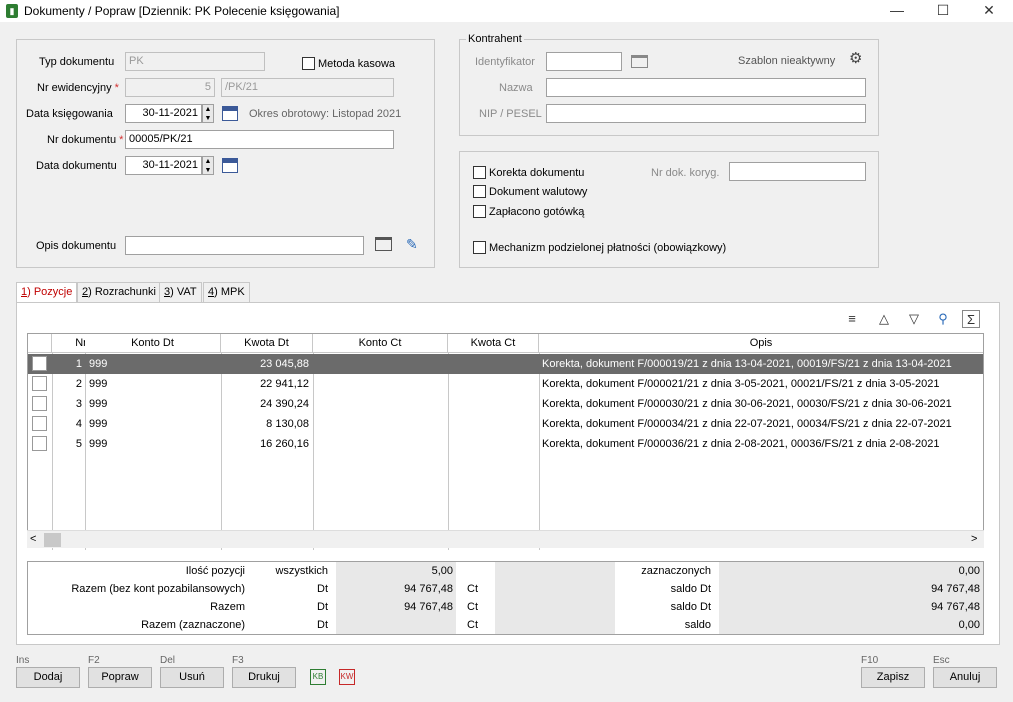 The width and height of the screenshot is (1013, 702). Describe the element at coordinates (238, 660) in the screenshot. I see `drukuj-shortcut: F3` at that location.